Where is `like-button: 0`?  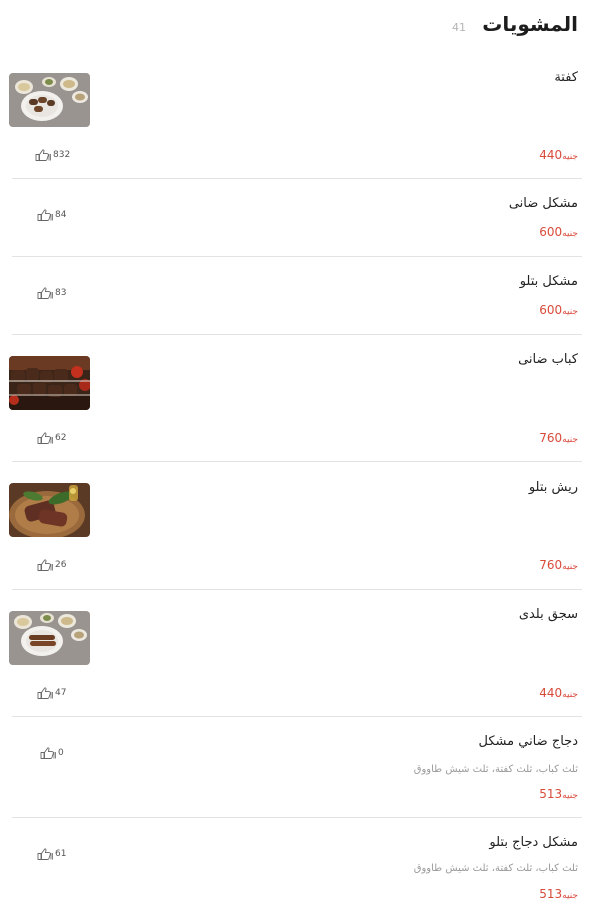
like-button: 0 is located at coordinates (52, 753).